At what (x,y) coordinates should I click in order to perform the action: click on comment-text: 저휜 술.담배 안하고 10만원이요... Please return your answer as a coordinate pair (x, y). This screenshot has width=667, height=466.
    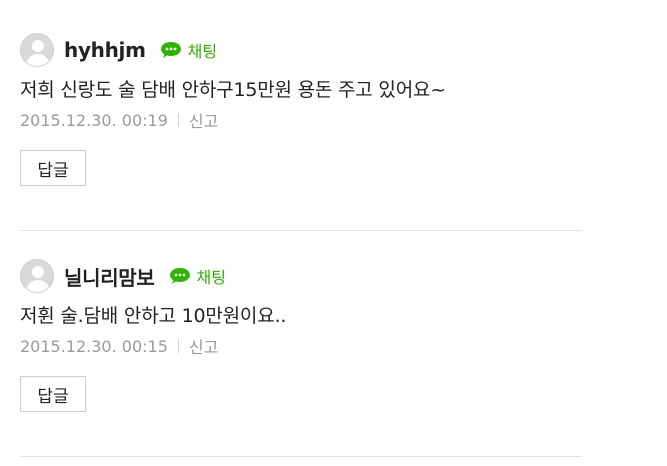
    Looking at the image, I should click on (153, 316).